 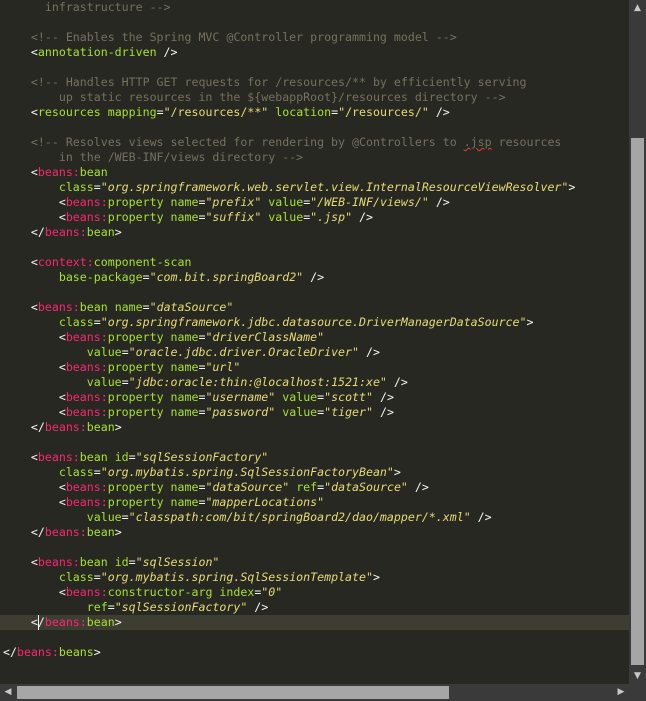 I want to click on code-attribute: value, so click(x=104, y=382).